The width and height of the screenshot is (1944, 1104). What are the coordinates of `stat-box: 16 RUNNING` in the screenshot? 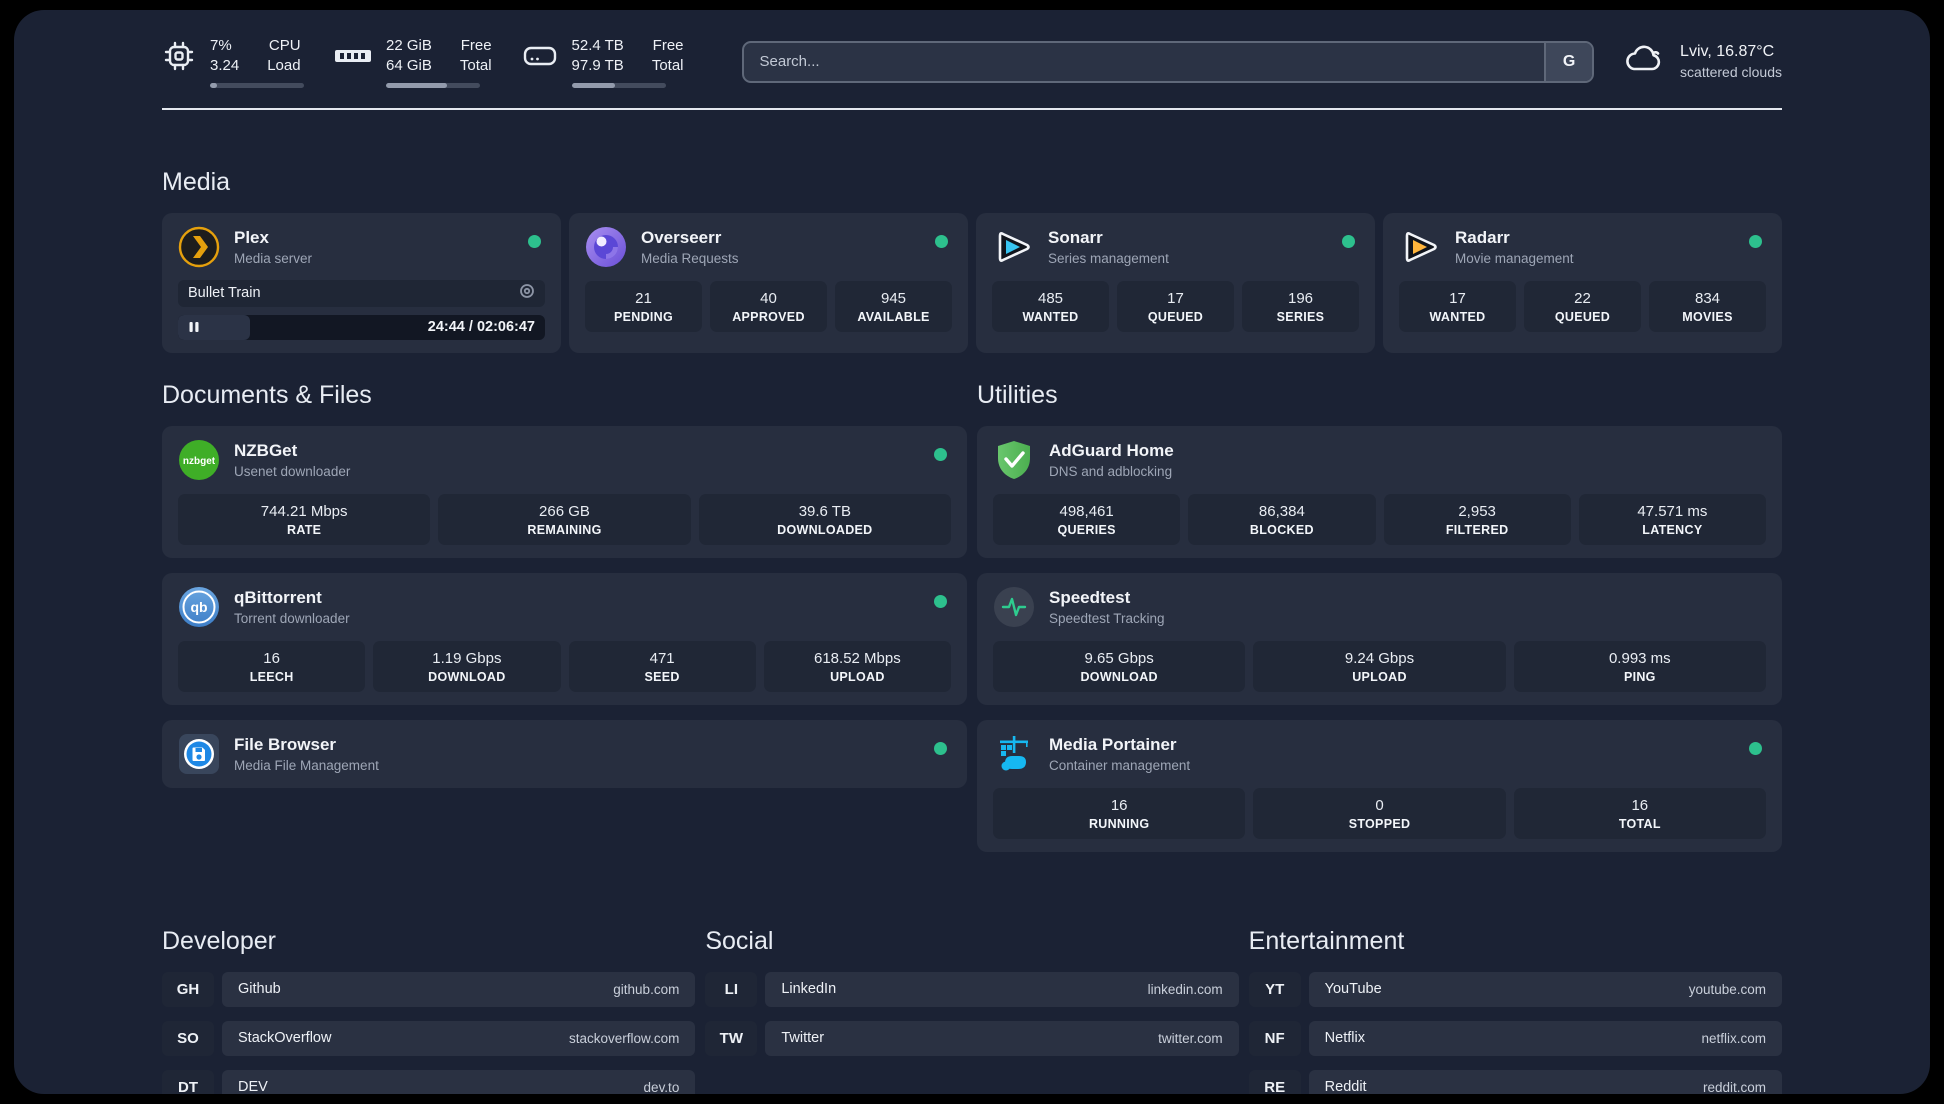 It's located at (1119, 813).